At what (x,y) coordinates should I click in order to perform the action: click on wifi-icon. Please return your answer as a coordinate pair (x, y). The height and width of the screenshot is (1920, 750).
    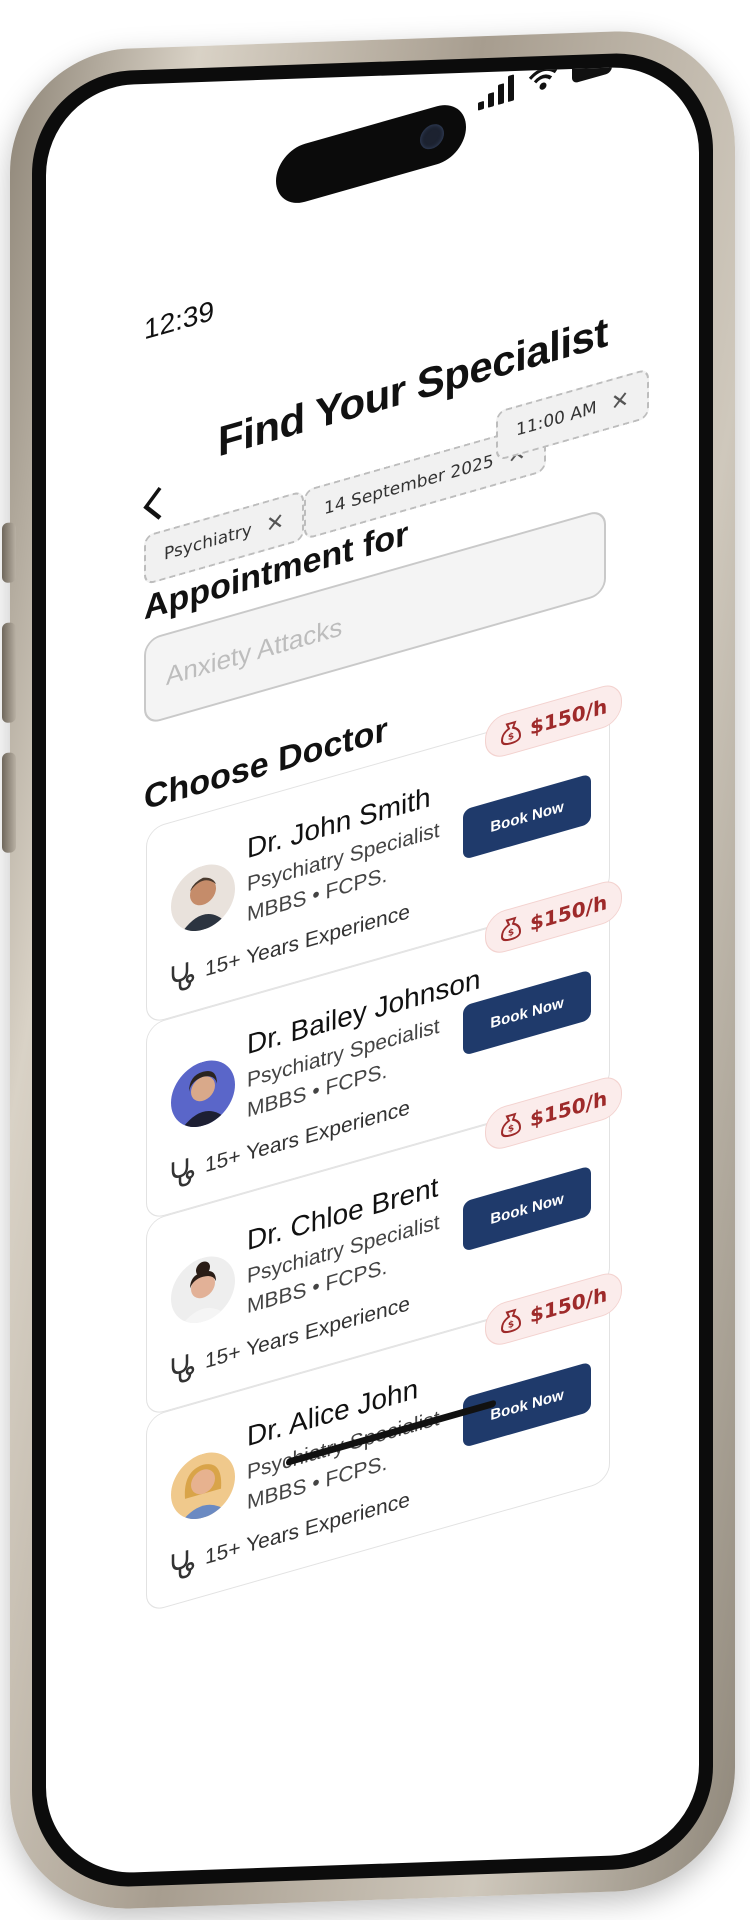
    Looking at the image, I should click on (543, 78).